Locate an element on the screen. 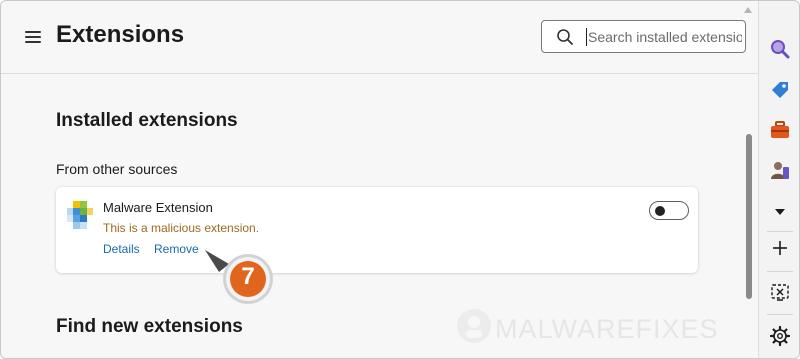 Image resolution: width=800 pixels, height=359 pixels. remove-link: Remove is located at coordinates (176, 249).